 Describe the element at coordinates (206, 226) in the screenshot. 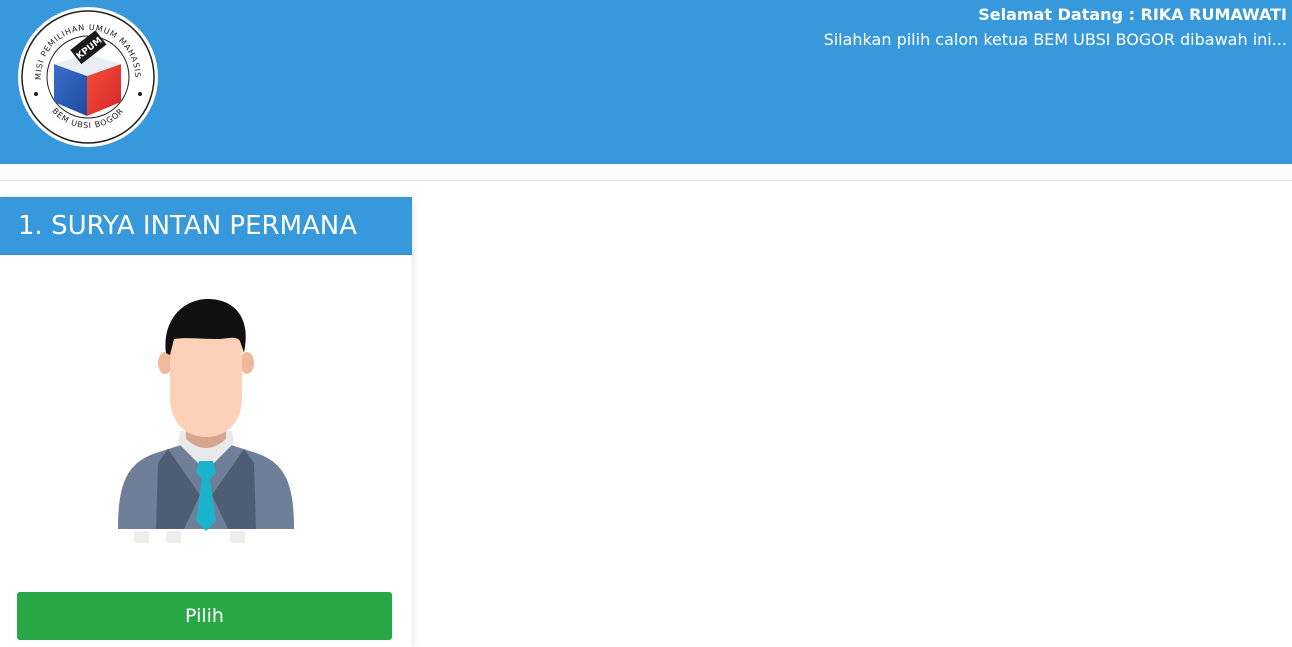

I see `candidate-title: 1. SURYA INTAN PERMANA` at that location.